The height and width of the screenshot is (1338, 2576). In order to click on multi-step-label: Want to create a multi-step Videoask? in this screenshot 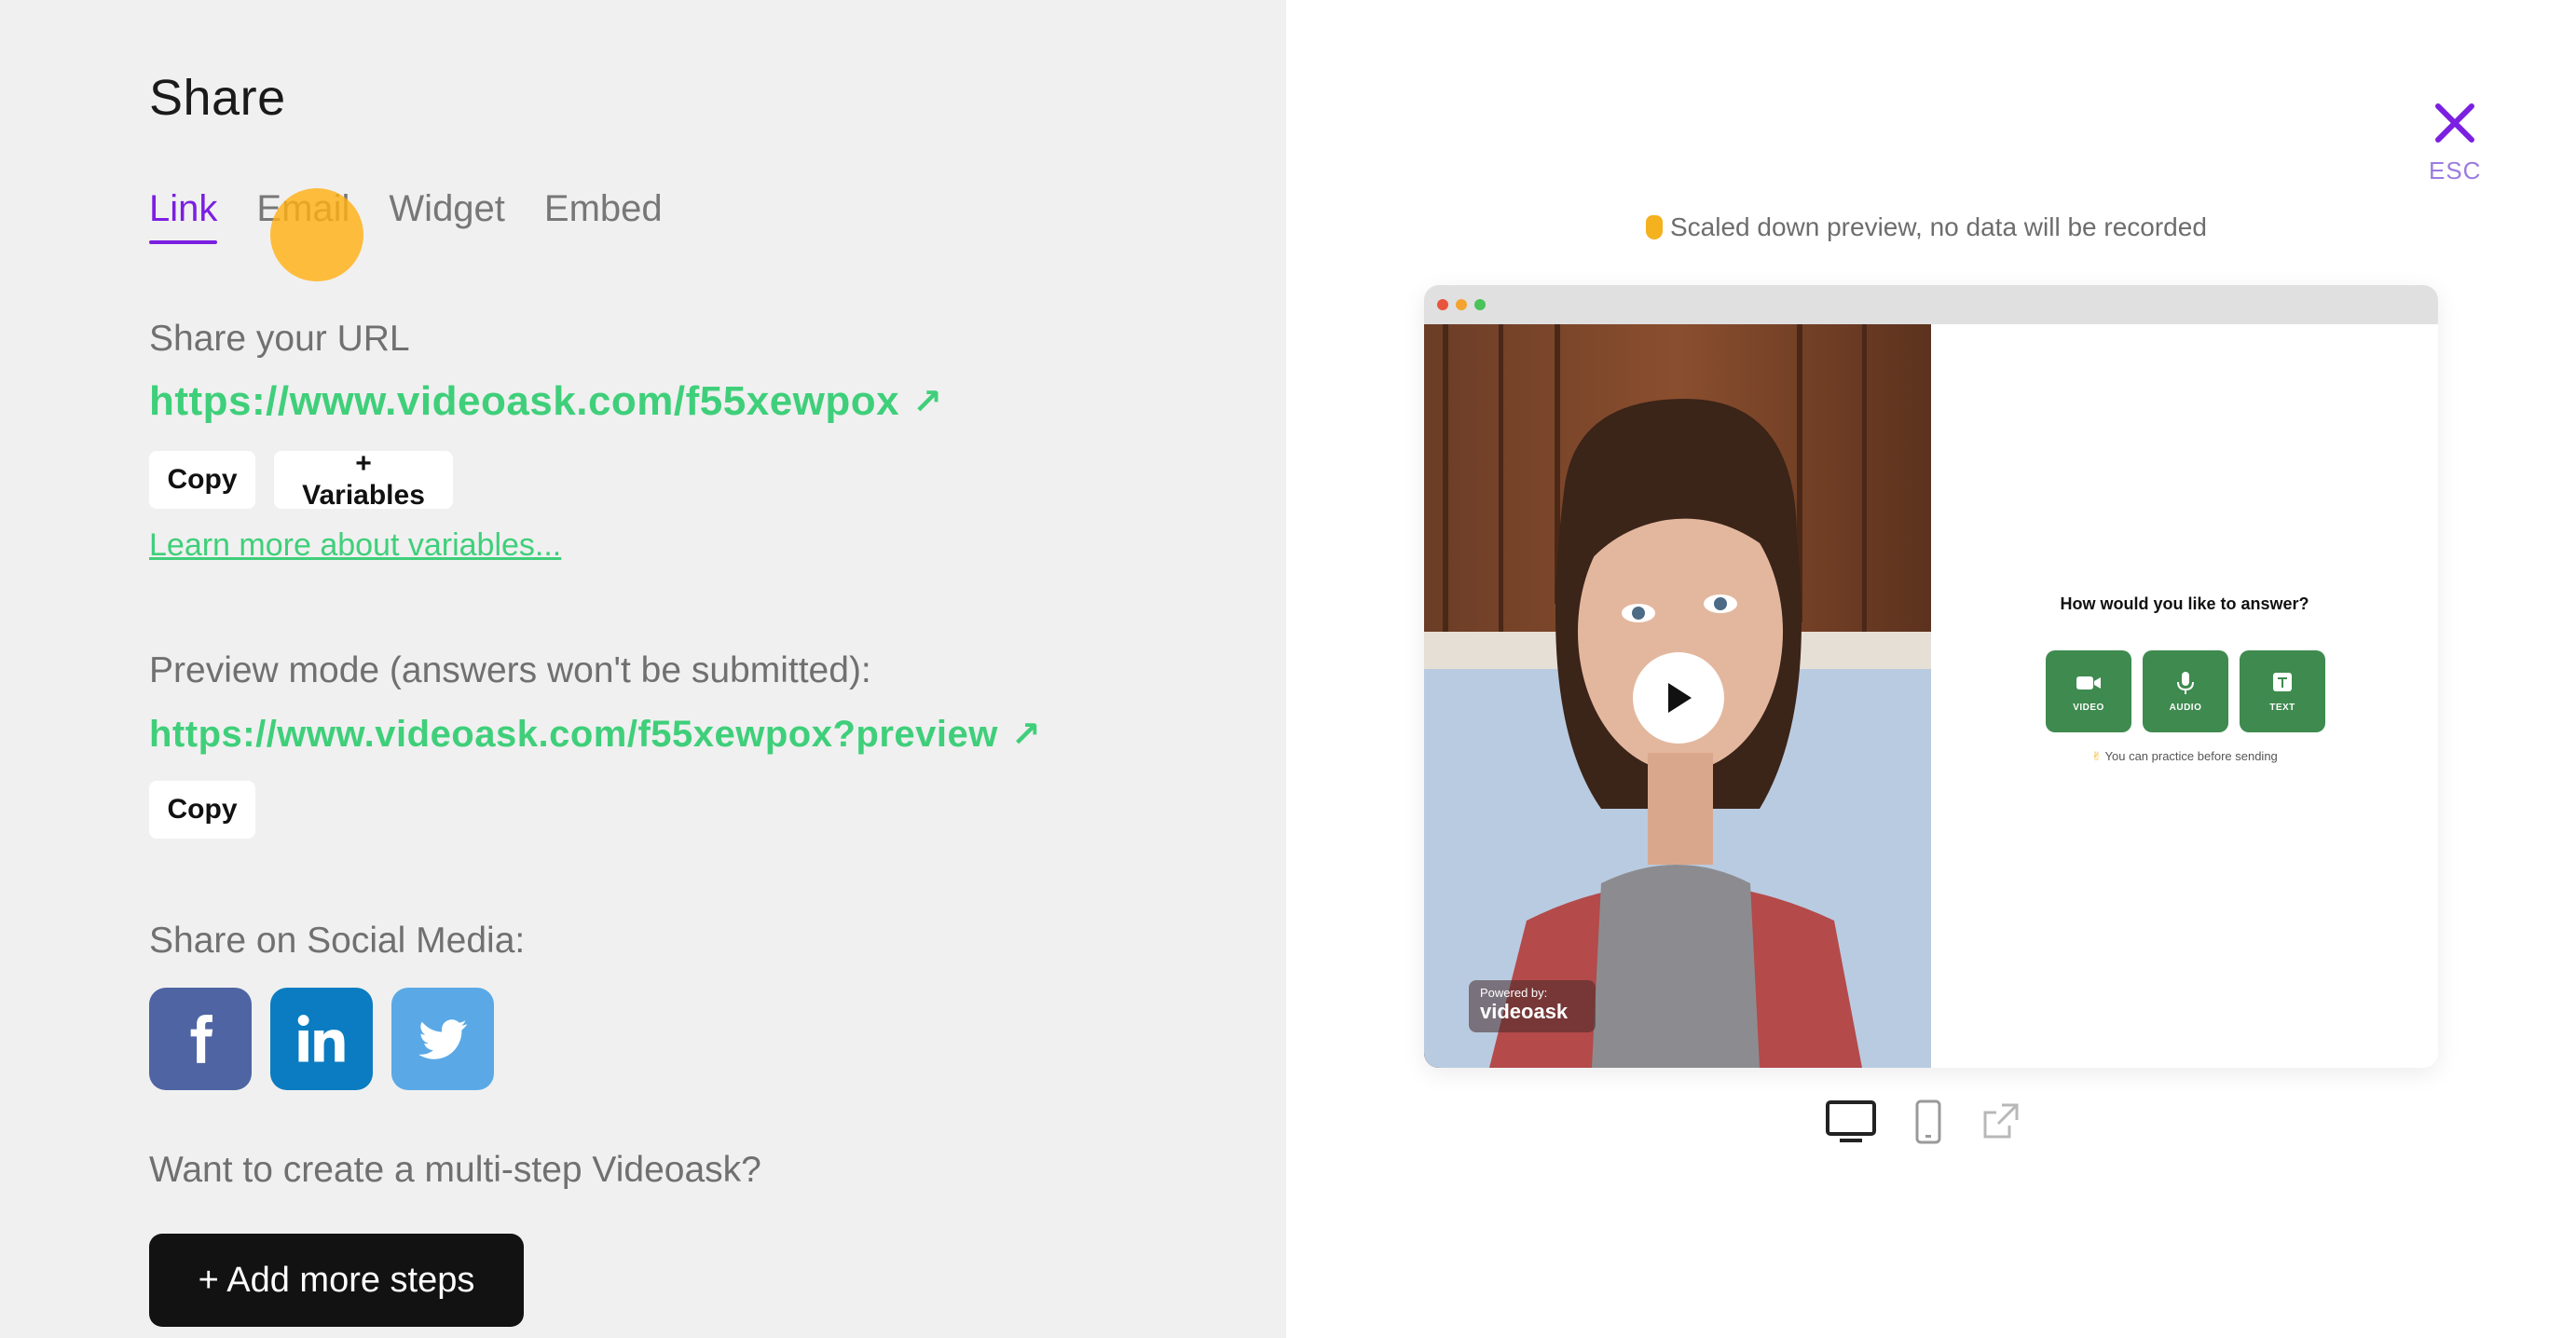, I will do `click(455, 1170)`.